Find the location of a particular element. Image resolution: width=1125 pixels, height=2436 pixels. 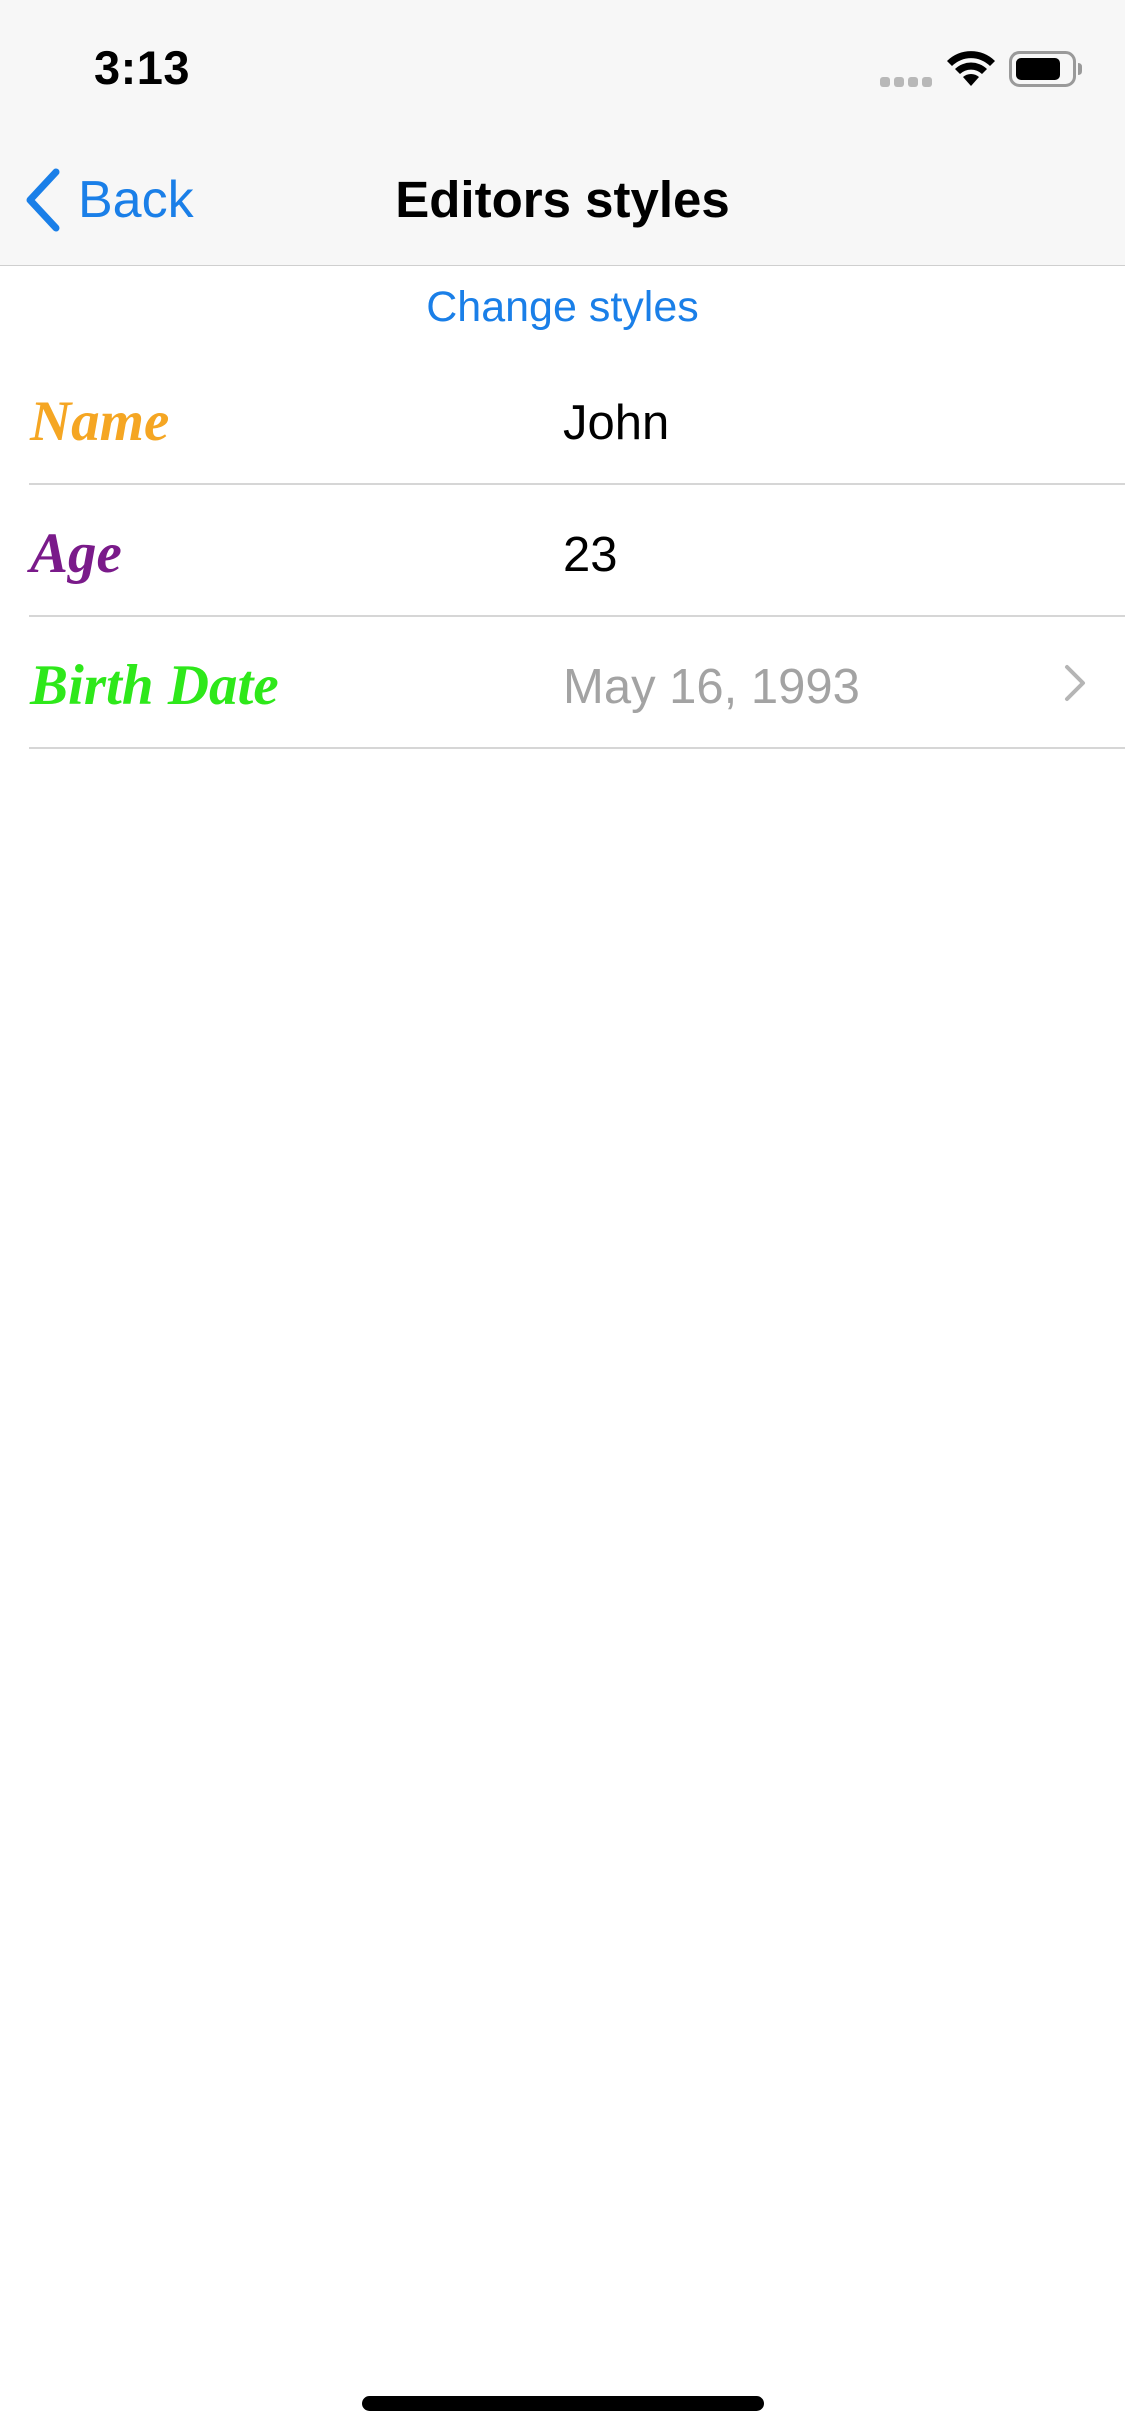

navigation-bar: 3:13 Back Editors styles is located at coordinates (562, 133).